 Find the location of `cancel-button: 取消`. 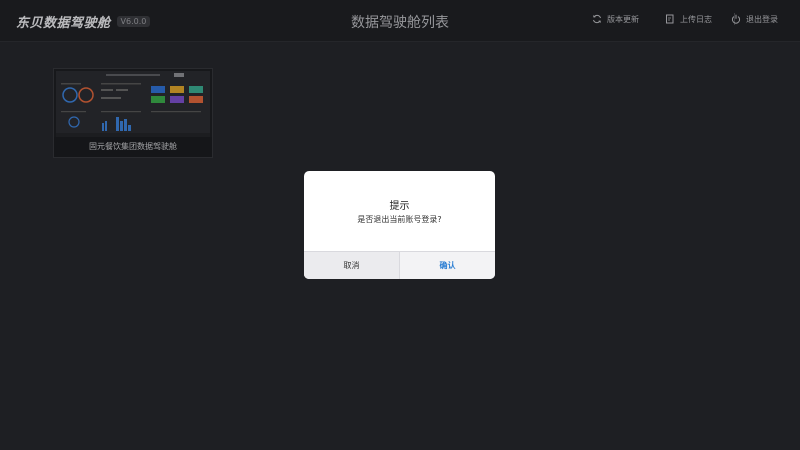

cancel-button: 取消 is located at coordinates (352, 265).